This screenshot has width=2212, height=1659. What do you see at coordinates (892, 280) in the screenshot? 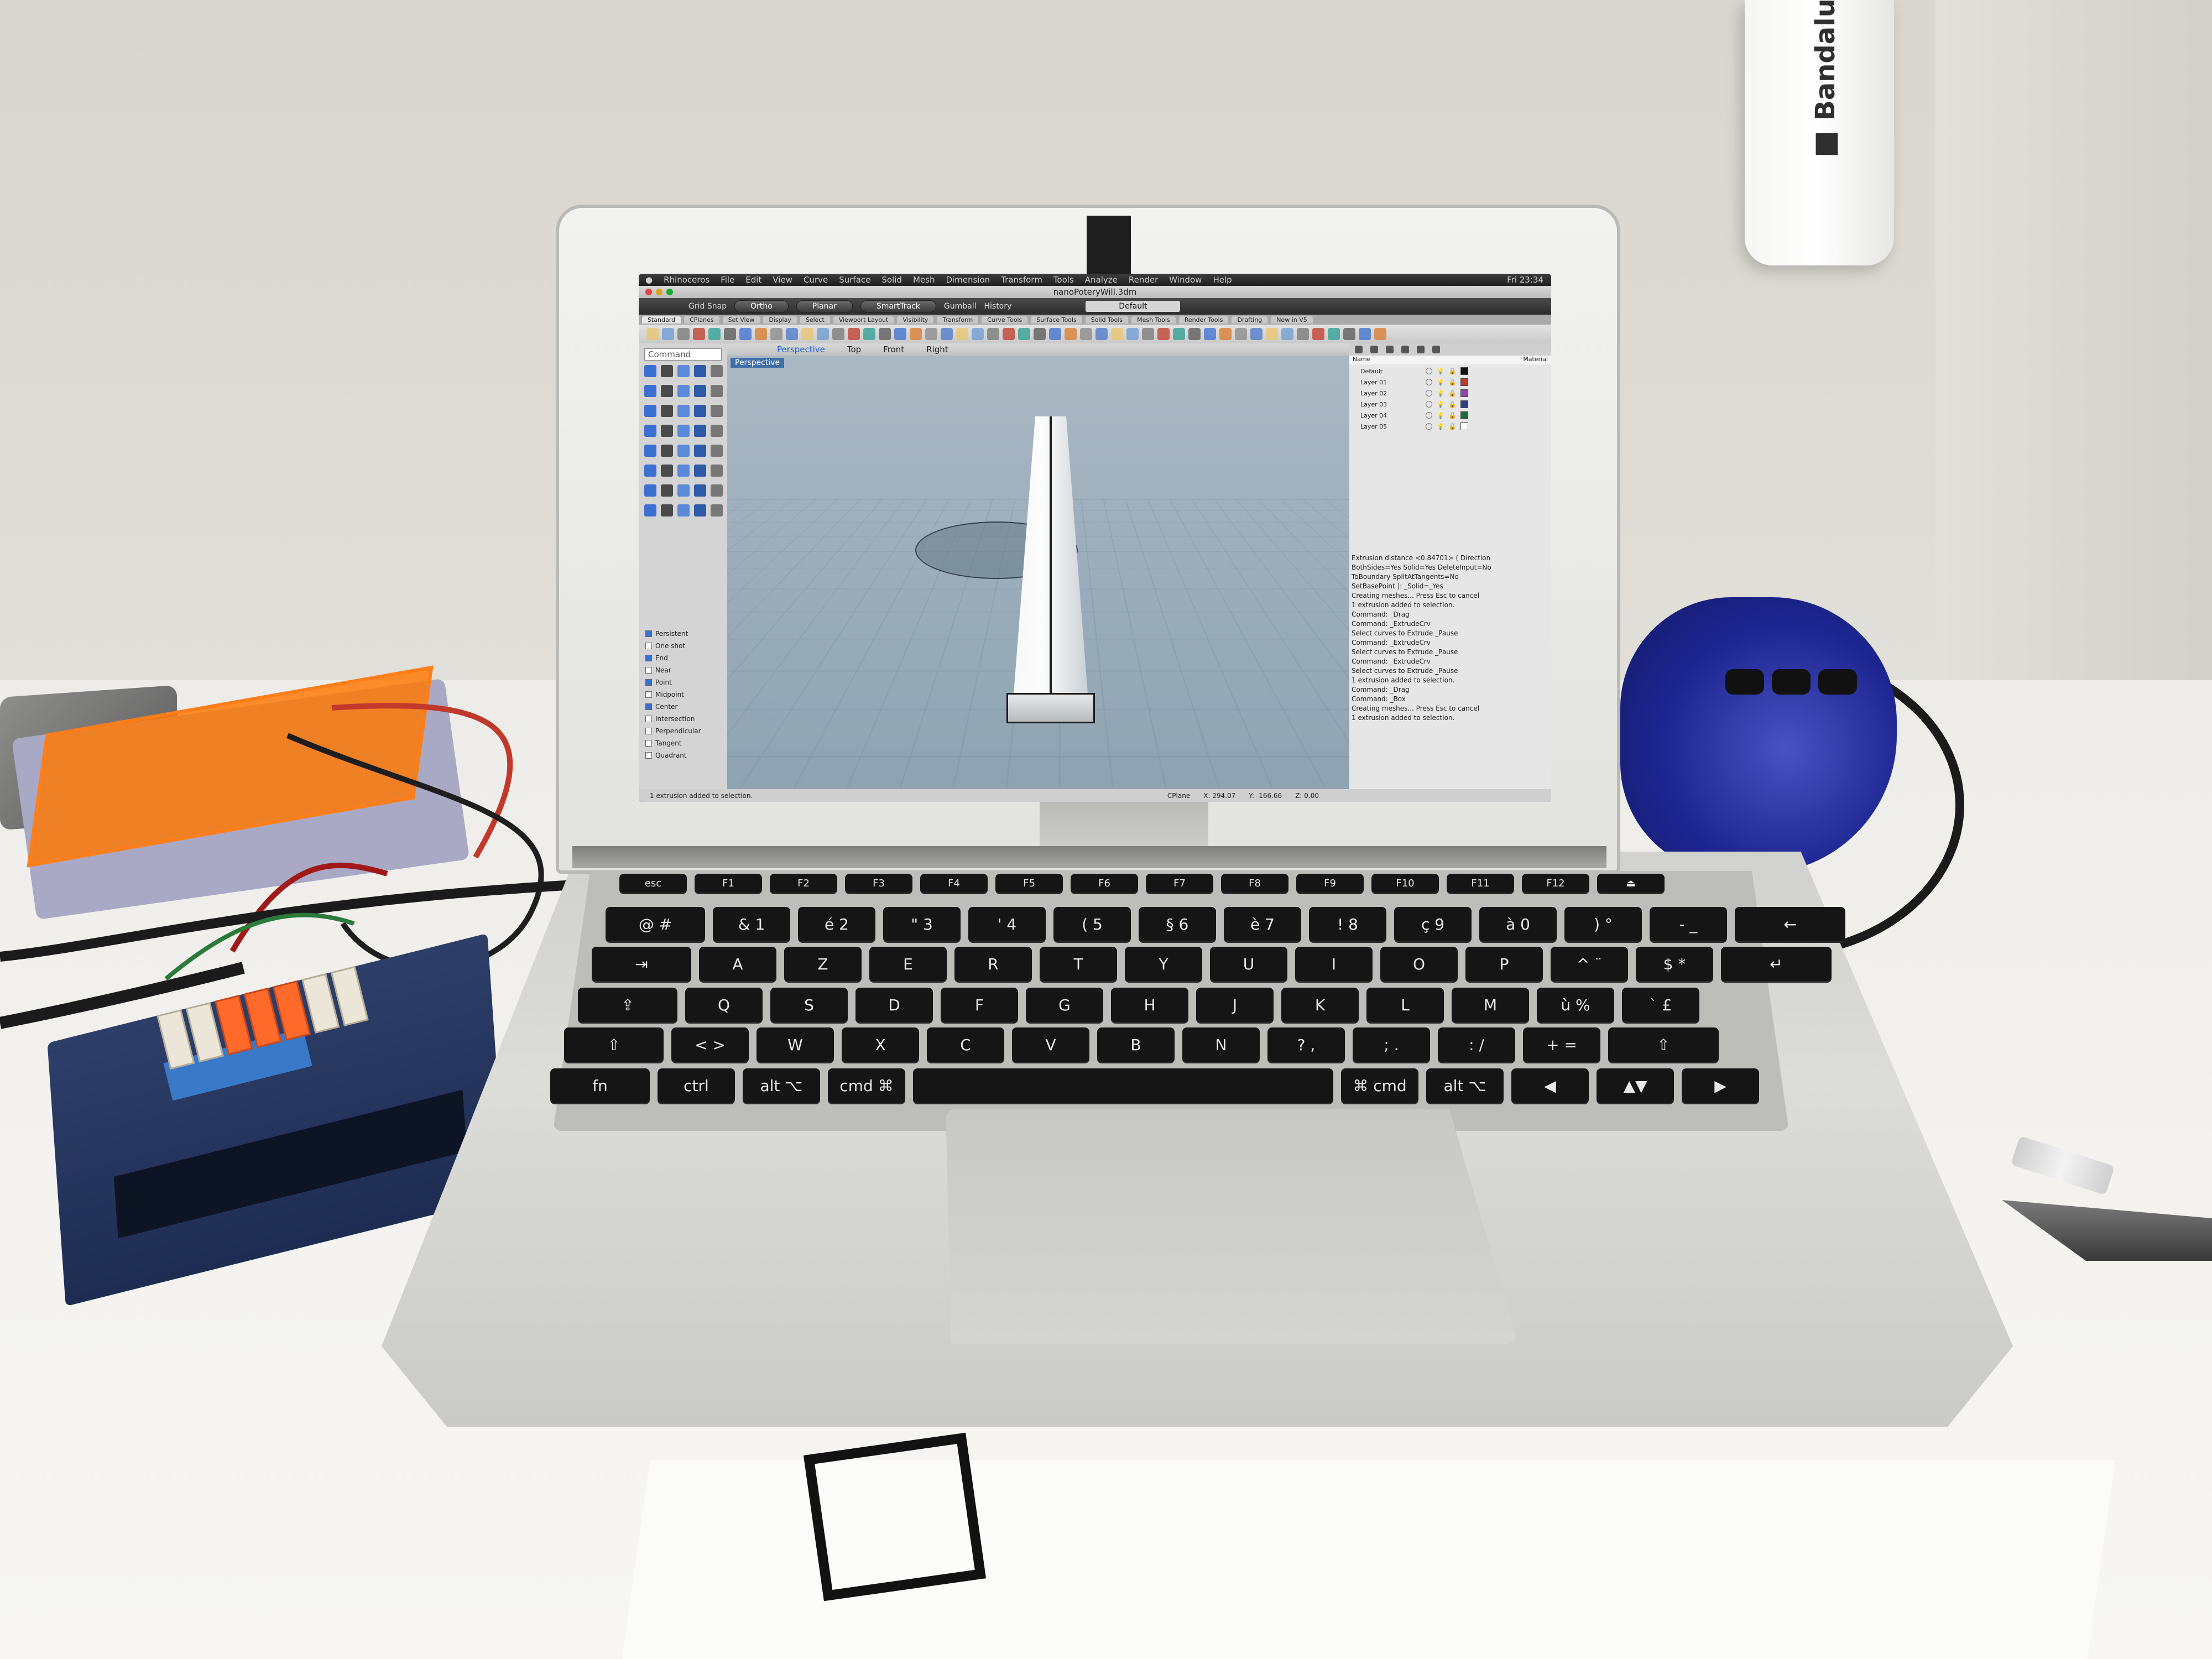
I see `menu-item: Solid` at bounding box center [892, 280].